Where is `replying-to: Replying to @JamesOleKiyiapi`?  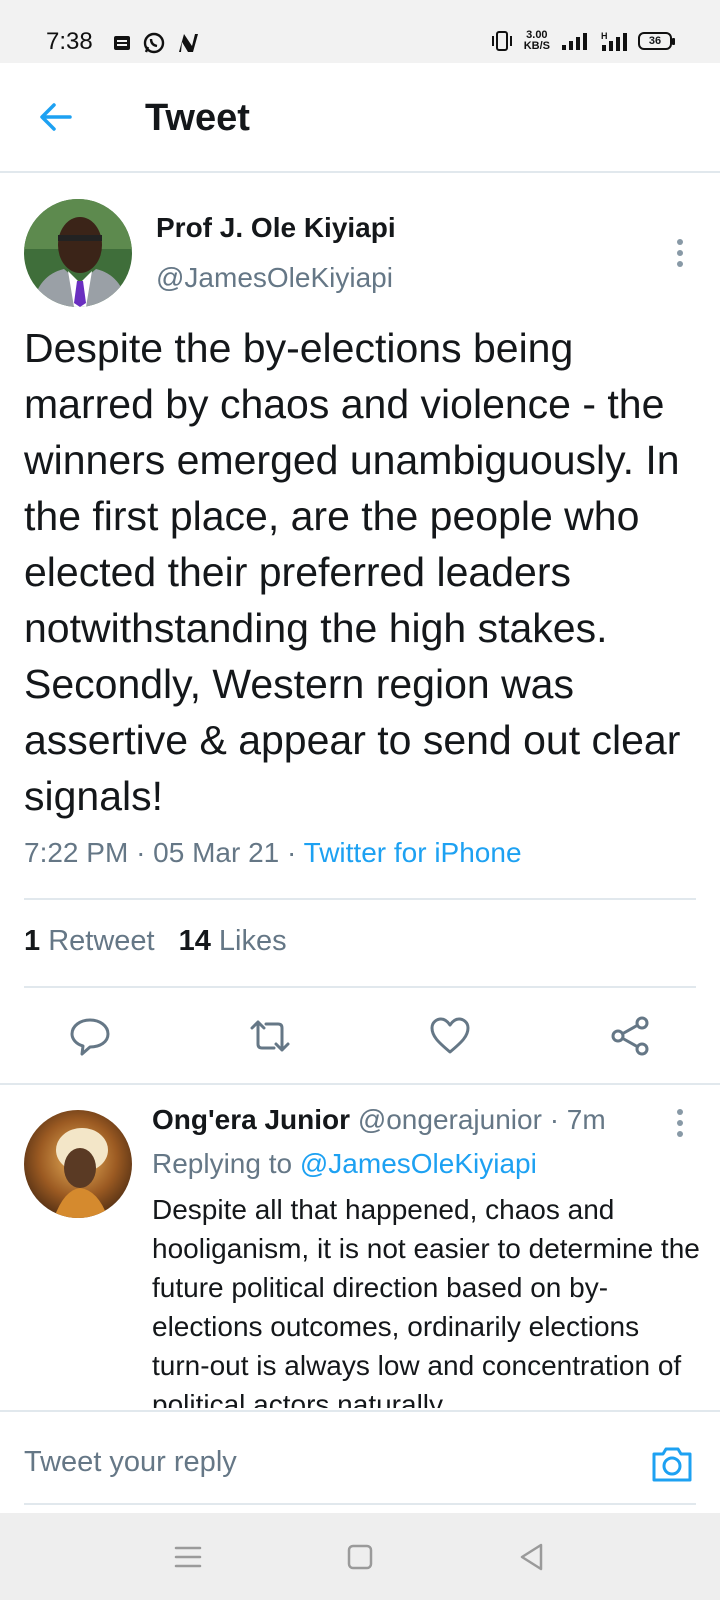
replying-to: Replying to @JamesOleKiyiapi is located at coordinates (344, 1164).